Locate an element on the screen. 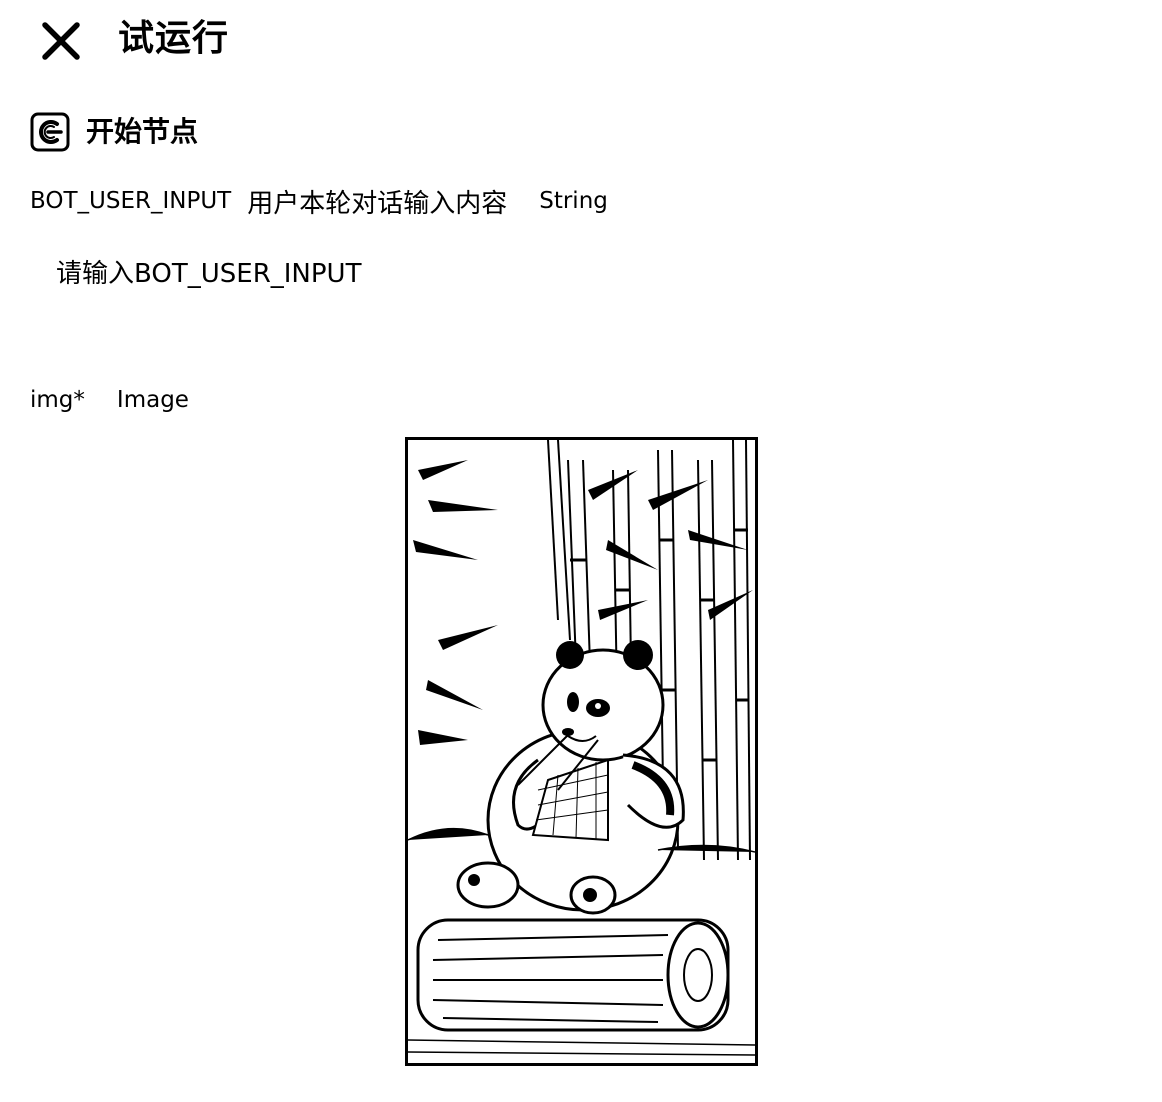 This screenshot has height=1102, width=1162. start-node-title: 开始节点 is located at coordinates (142, 131).